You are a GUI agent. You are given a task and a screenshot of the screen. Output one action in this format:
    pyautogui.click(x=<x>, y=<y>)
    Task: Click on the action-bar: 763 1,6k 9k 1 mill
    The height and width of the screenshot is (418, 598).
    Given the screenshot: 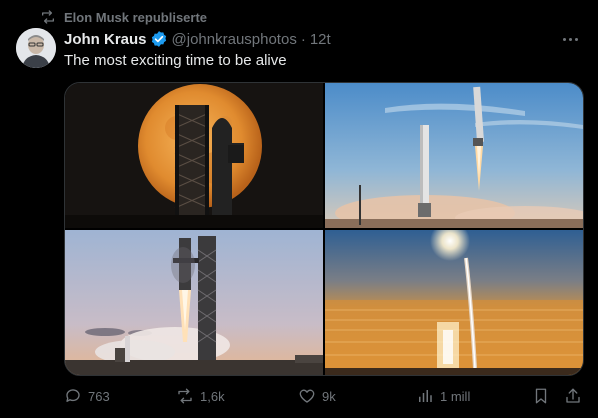 What is the action you would take?
    pyautogui.click(x=324, y=396)
    